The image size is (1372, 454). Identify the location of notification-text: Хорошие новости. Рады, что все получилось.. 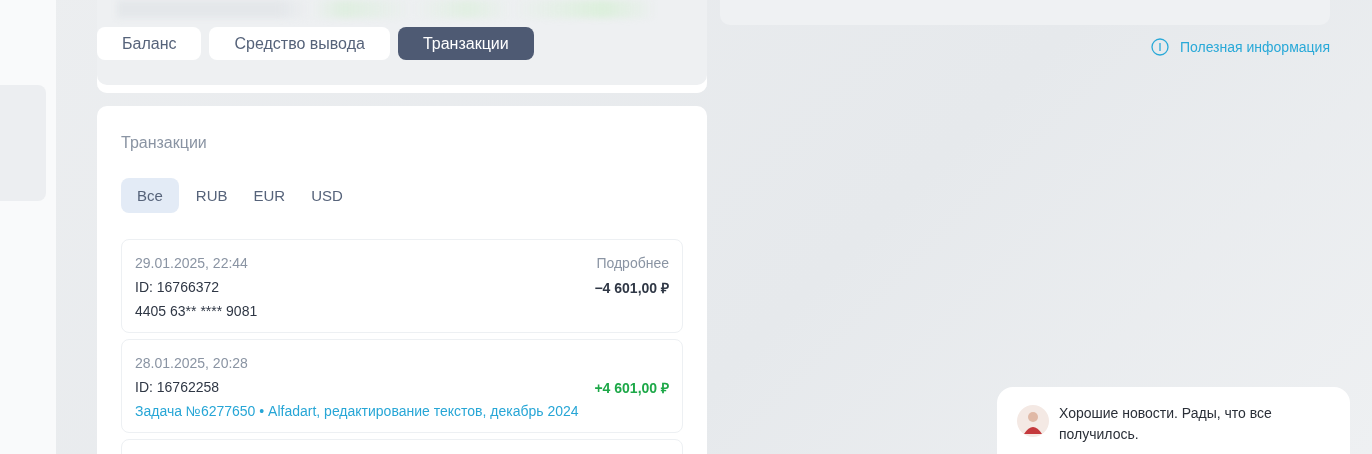
(1166, 424).